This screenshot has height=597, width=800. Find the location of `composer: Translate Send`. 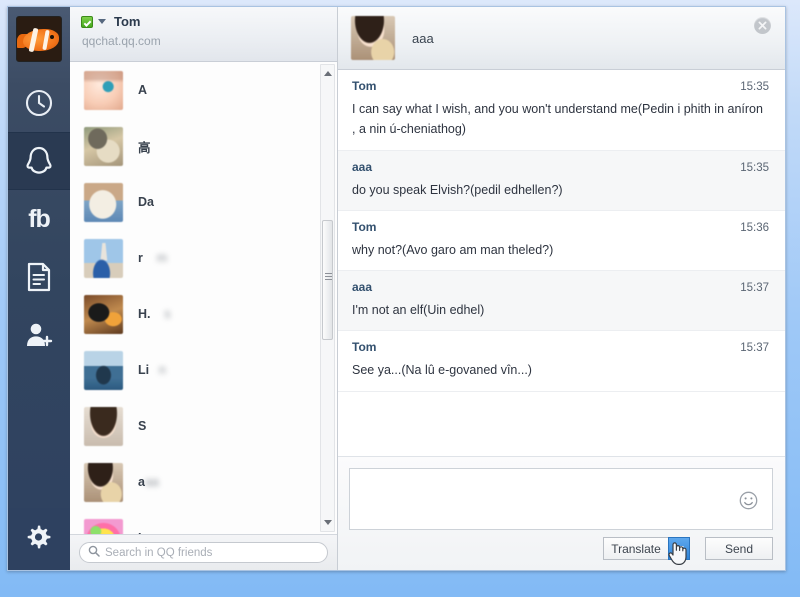

composer: Translate Send is located at coordinates (561, 513).